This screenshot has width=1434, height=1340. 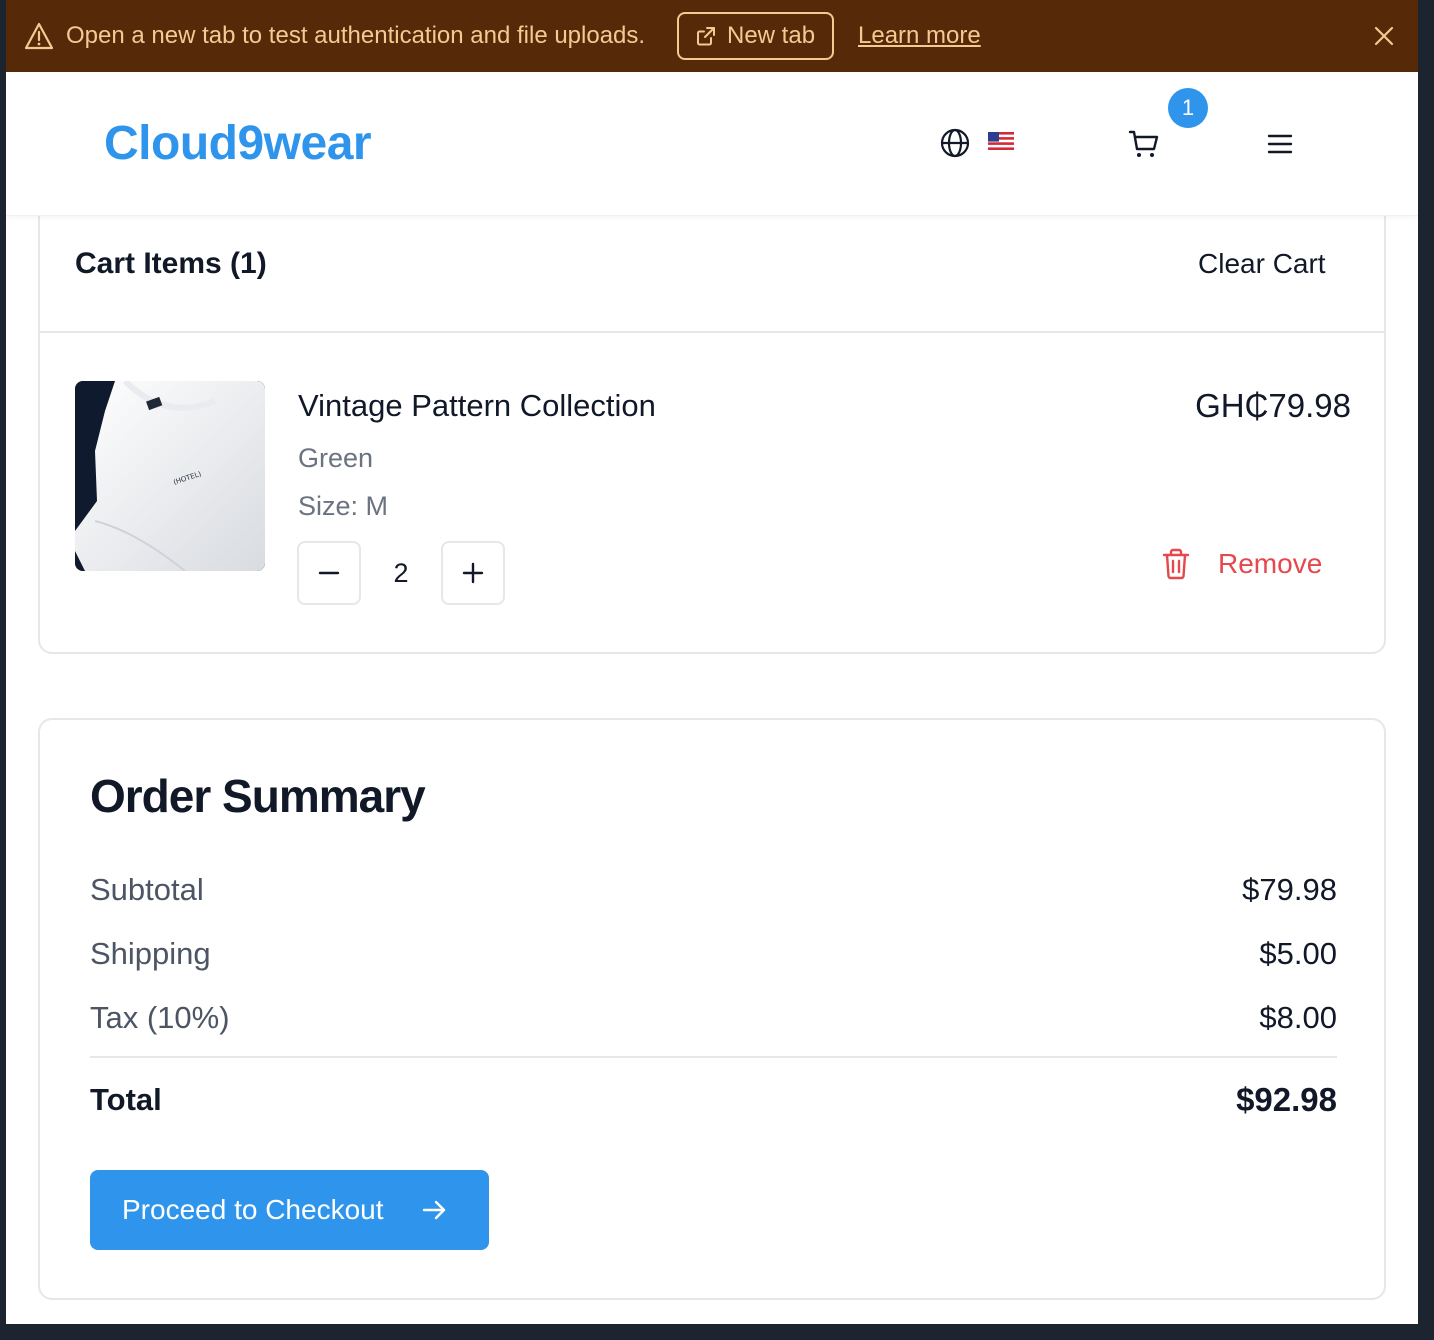 What do you see at coordinates (712, 144) in the screenshot?
I see `site-header: Cloud9wear 1` at bounding box center [712, 144].